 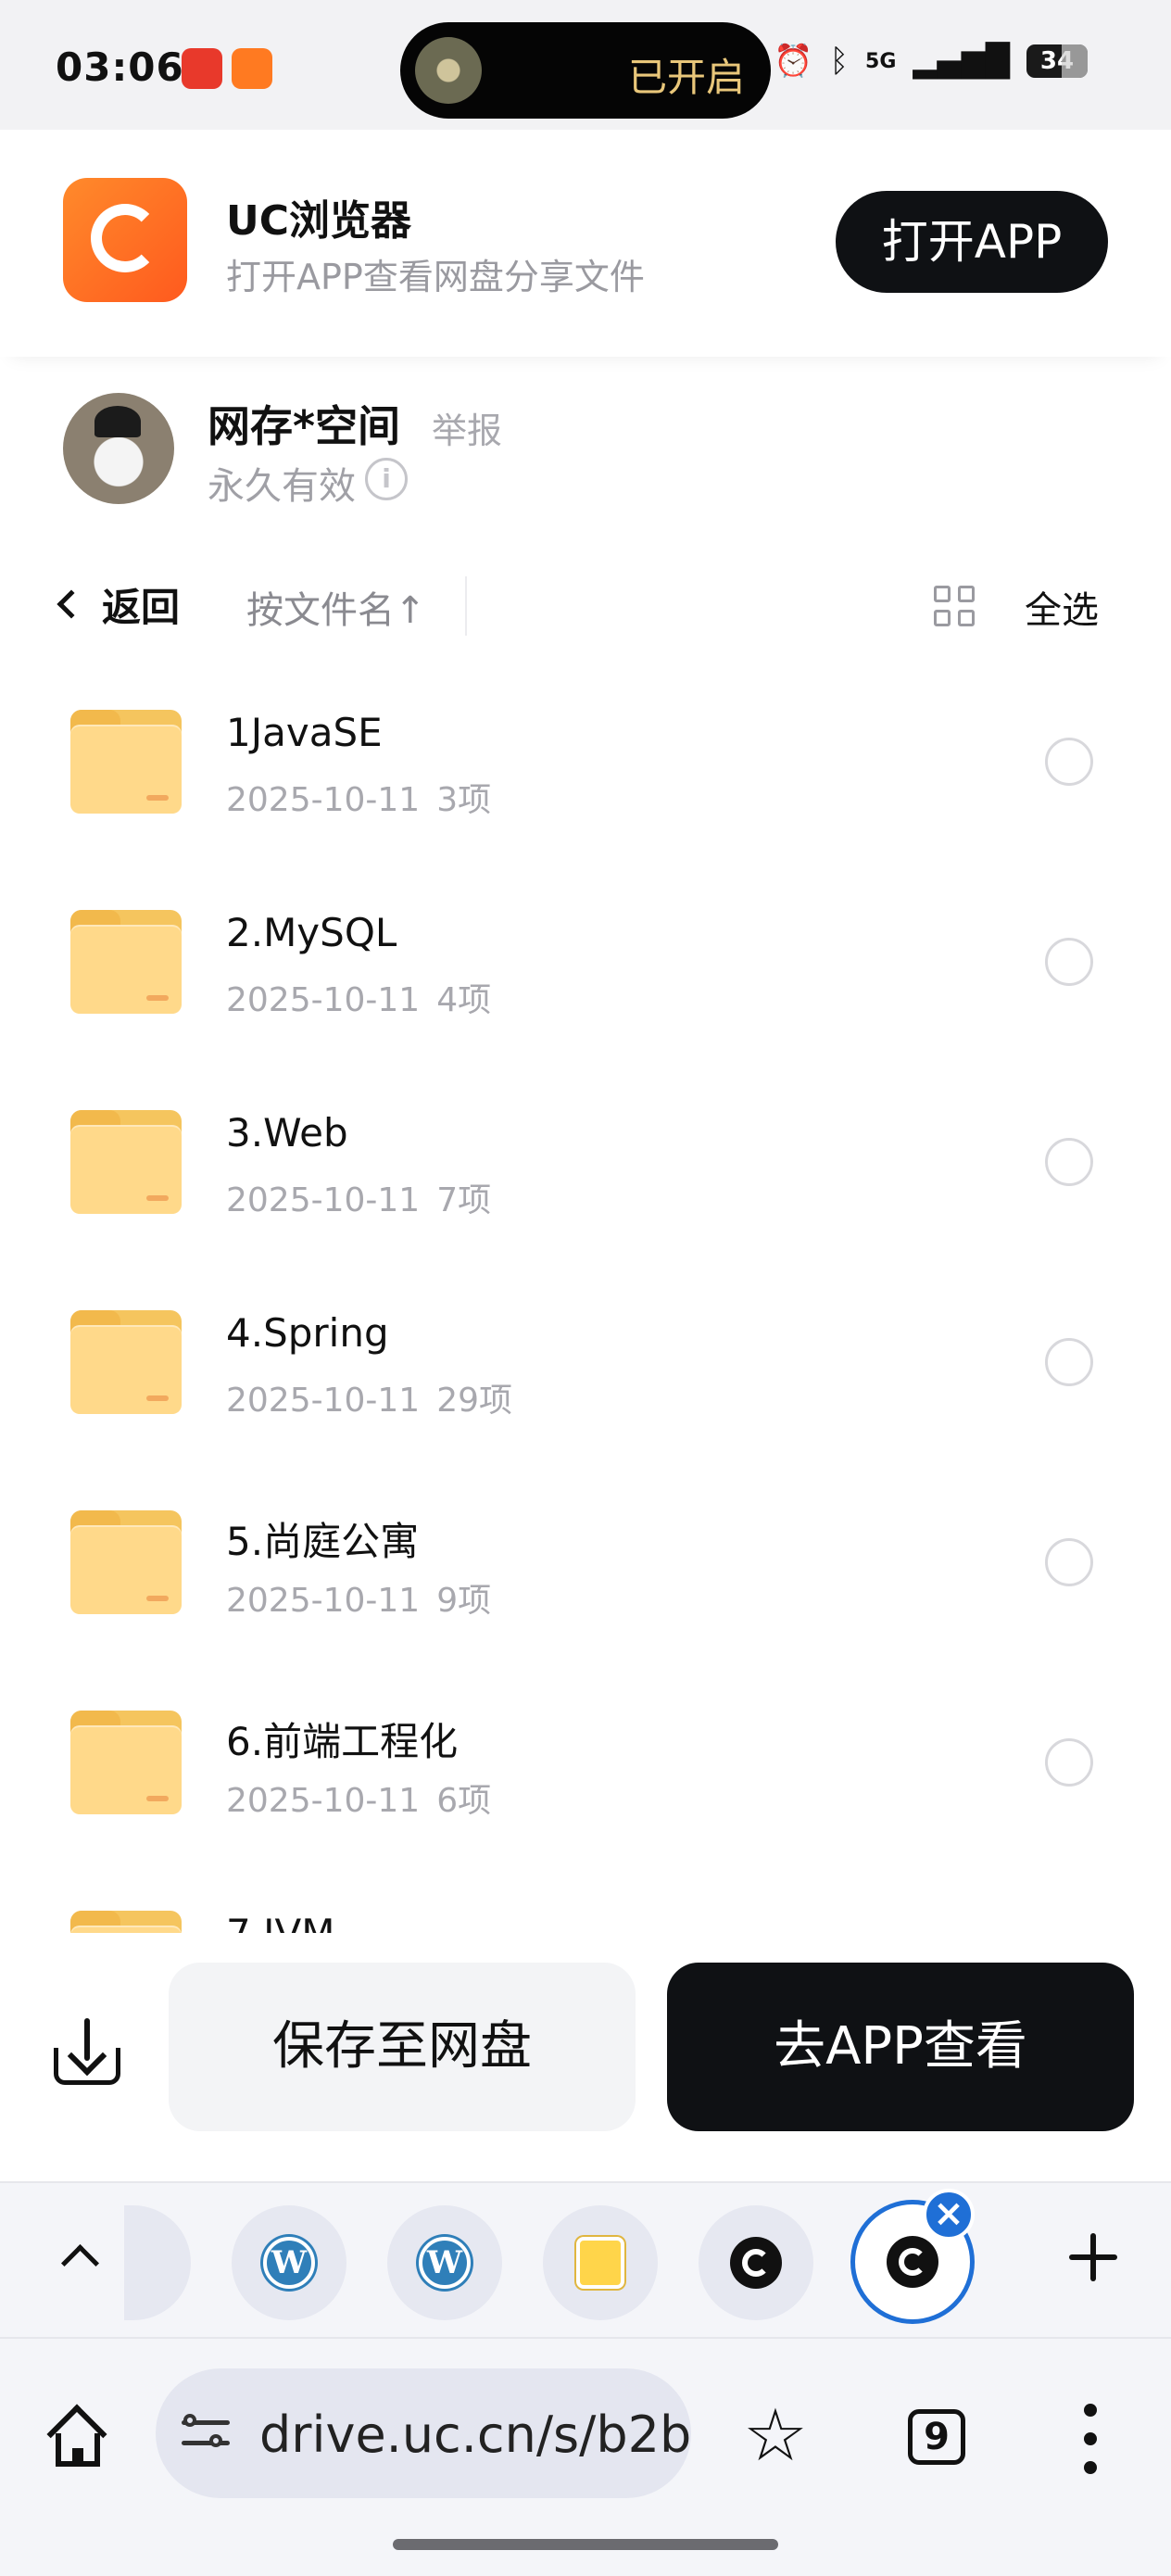 I want to click on file-row: 7.JVM, so click(x=585, y=1905).